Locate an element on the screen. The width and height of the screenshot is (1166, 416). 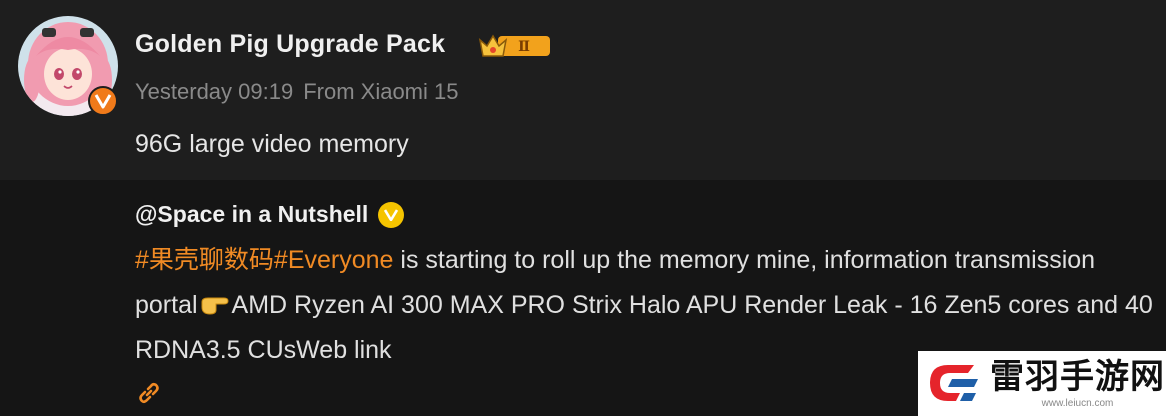
watermark-logo-icon is located at coordinates (954, 382).